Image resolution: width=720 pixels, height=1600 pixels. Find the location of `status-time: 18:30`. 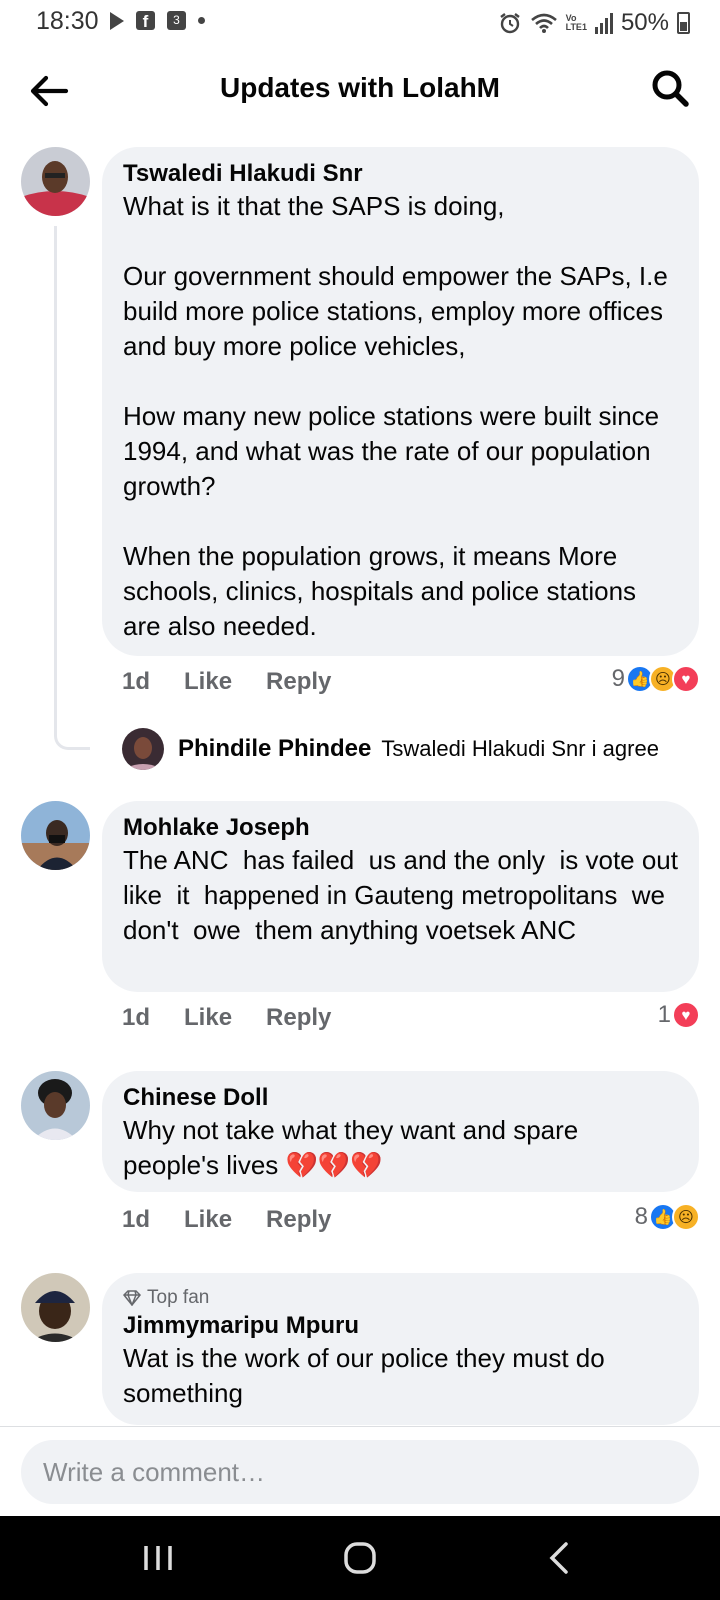

status-time: 18:30 is located at coordinates (67, 21).